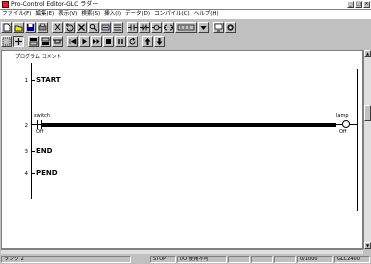 The image size is (371, 264). Describe the element at coordinates (350, 4) in the screenshot. I see `minimize-button: _` at that location.